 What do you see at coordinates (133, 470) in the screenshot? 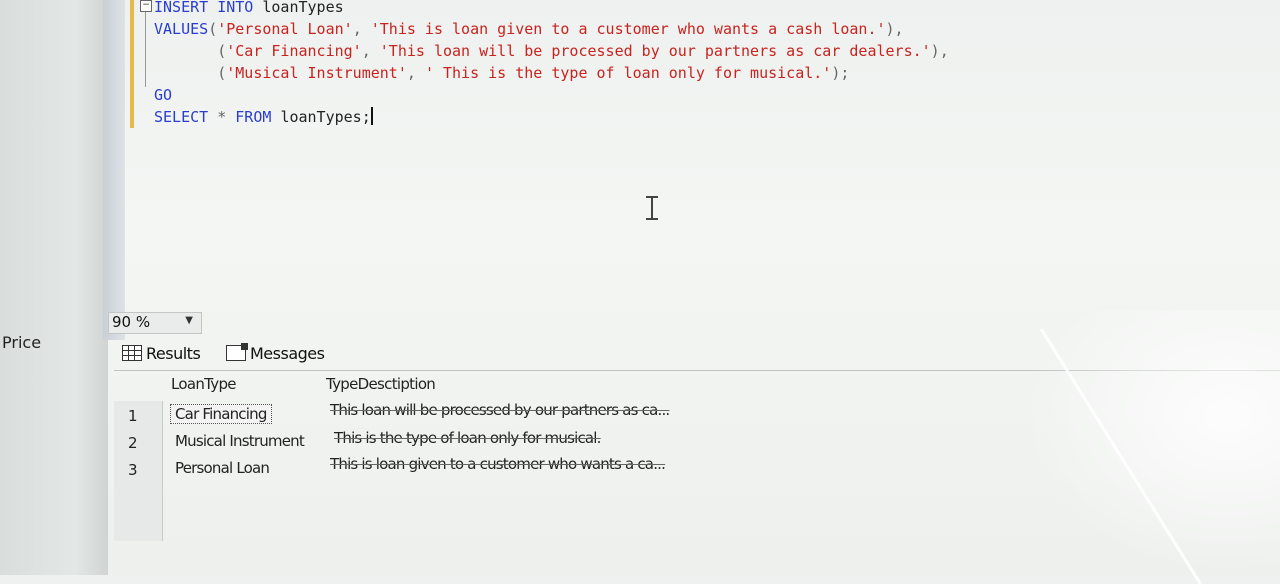
I see `row-number: 3` at bounding box center [133, 470].